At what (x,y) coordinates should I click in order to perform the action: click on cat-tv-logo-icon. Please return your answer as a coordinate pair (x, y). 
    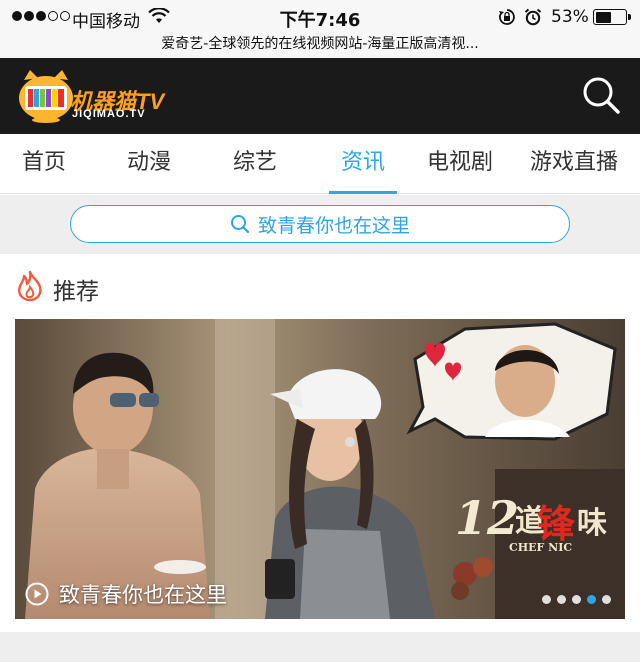
    Looking at the image, I should click on (46, 96).